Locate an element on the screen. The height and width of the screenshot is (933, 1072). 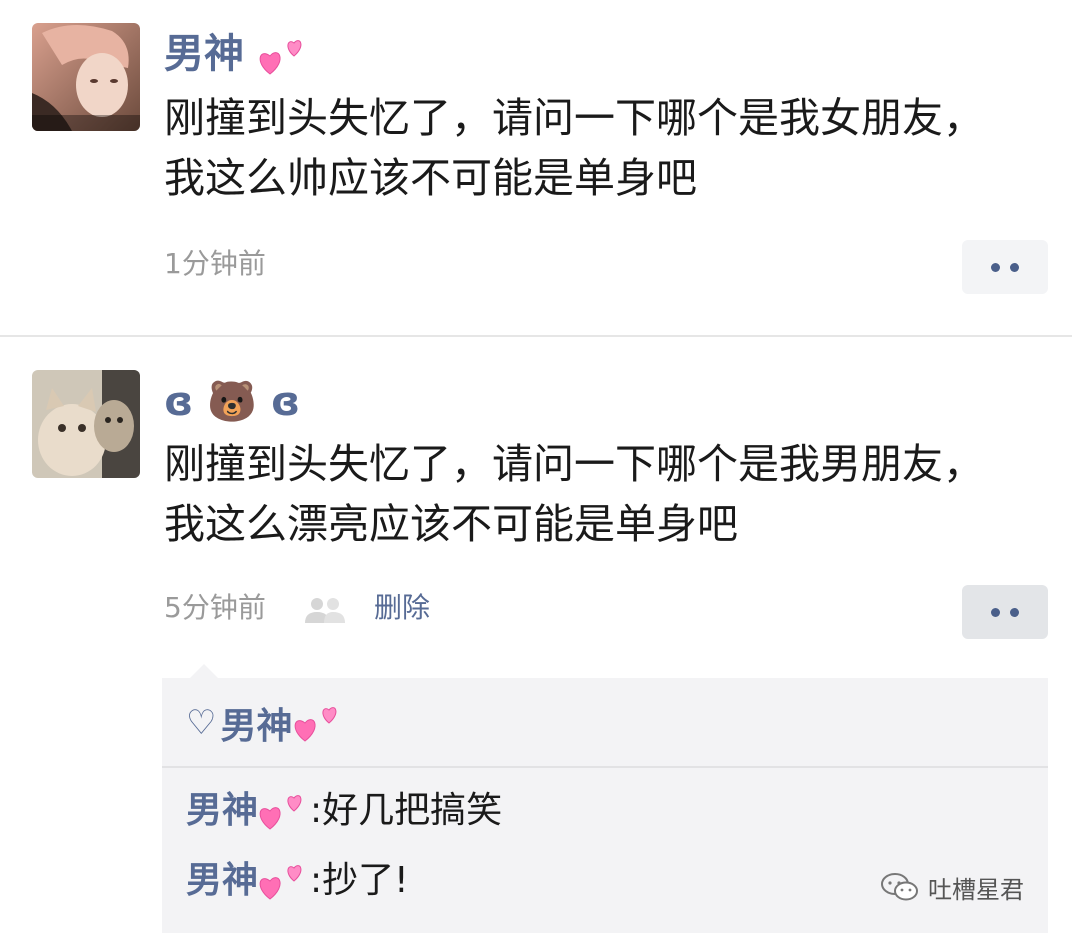
post-author-name: 男神 is located at coordinates (236, 54).